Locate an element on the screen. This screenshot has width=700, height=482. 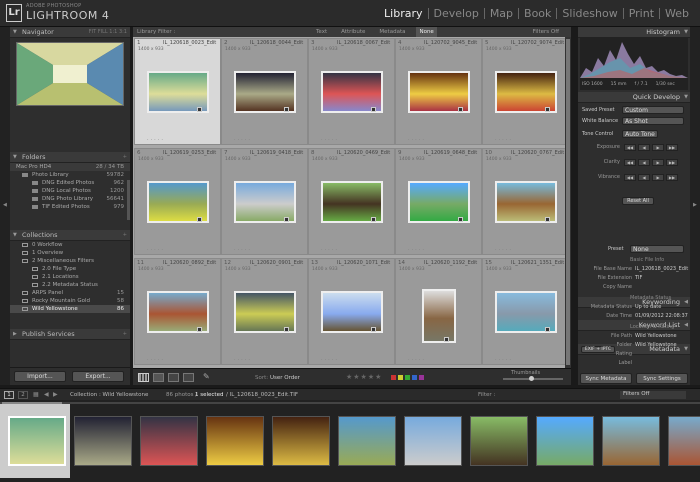
loupe-view-icon is located at coordinates (158, 377).